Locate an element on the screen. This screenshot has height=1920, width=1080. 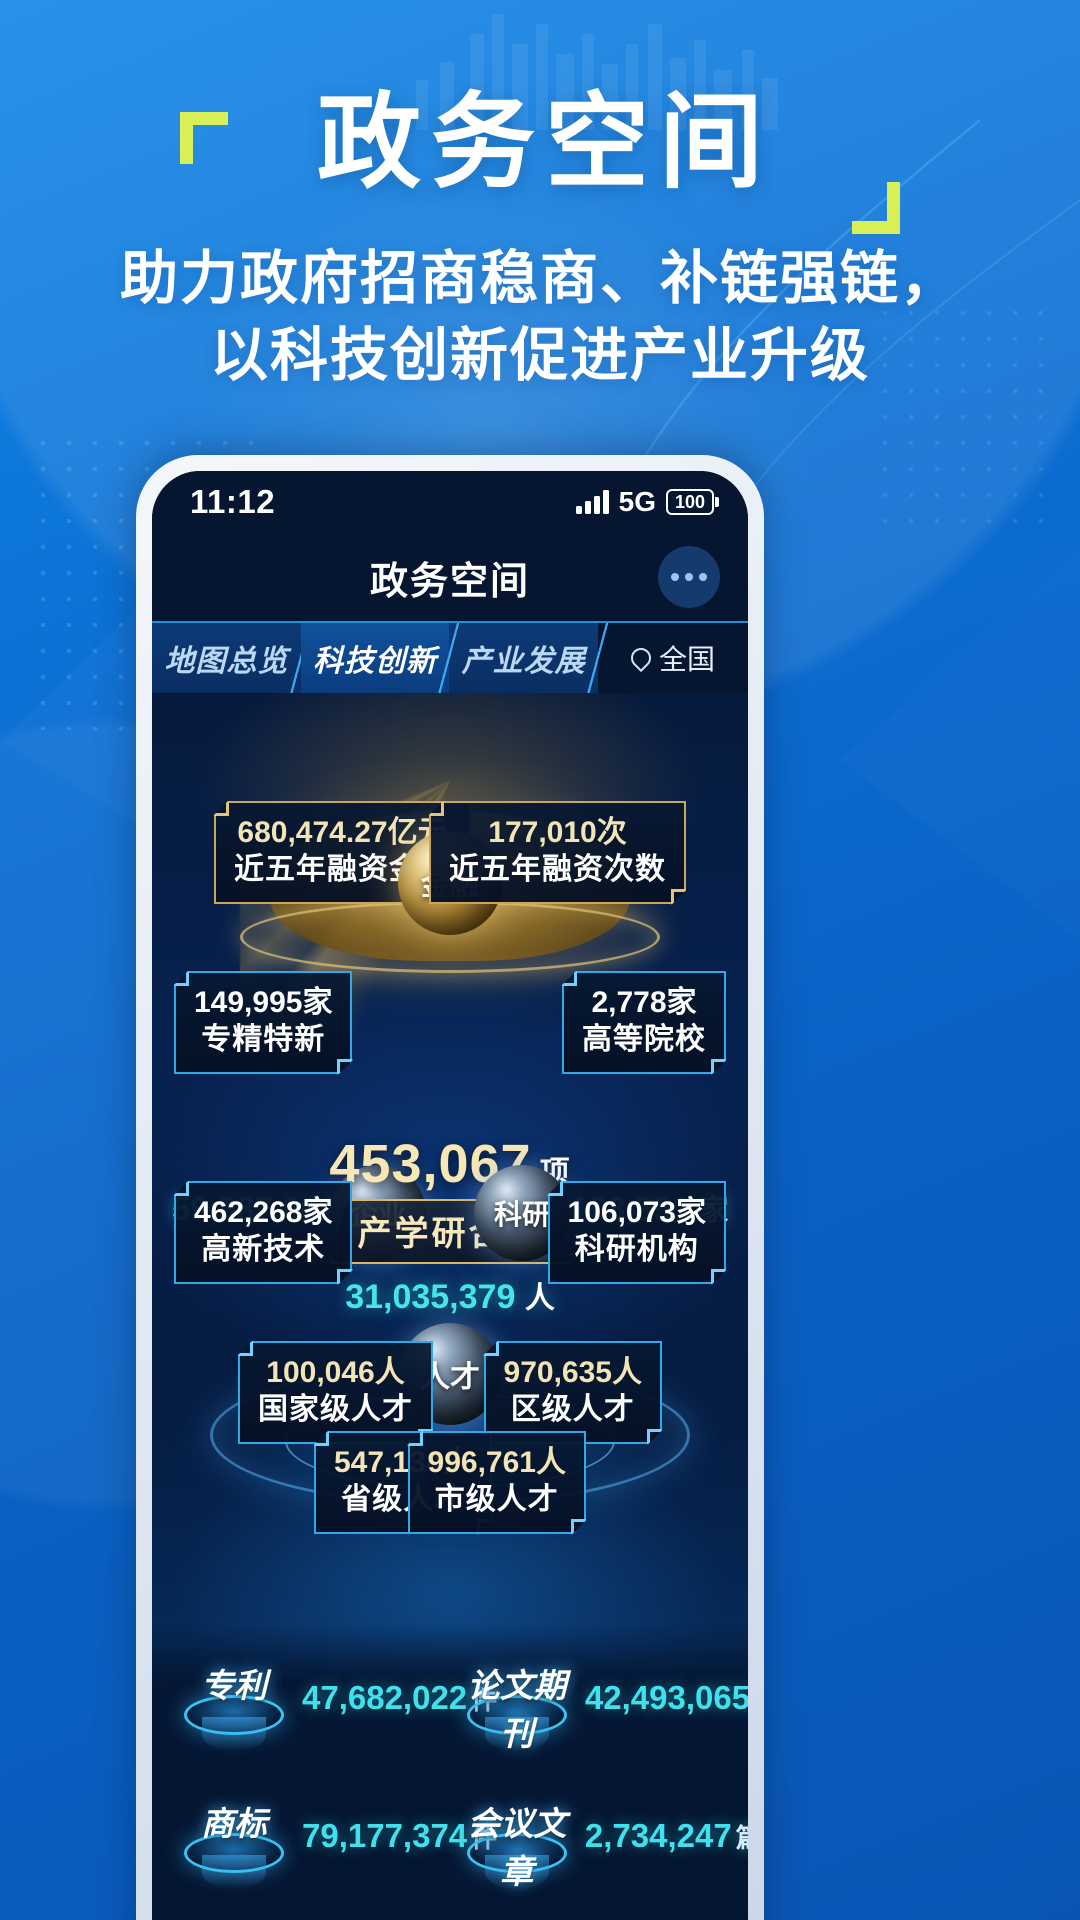
card-national-talent: 100,046人 国家级人才 is located at coordinates (335, 1392).